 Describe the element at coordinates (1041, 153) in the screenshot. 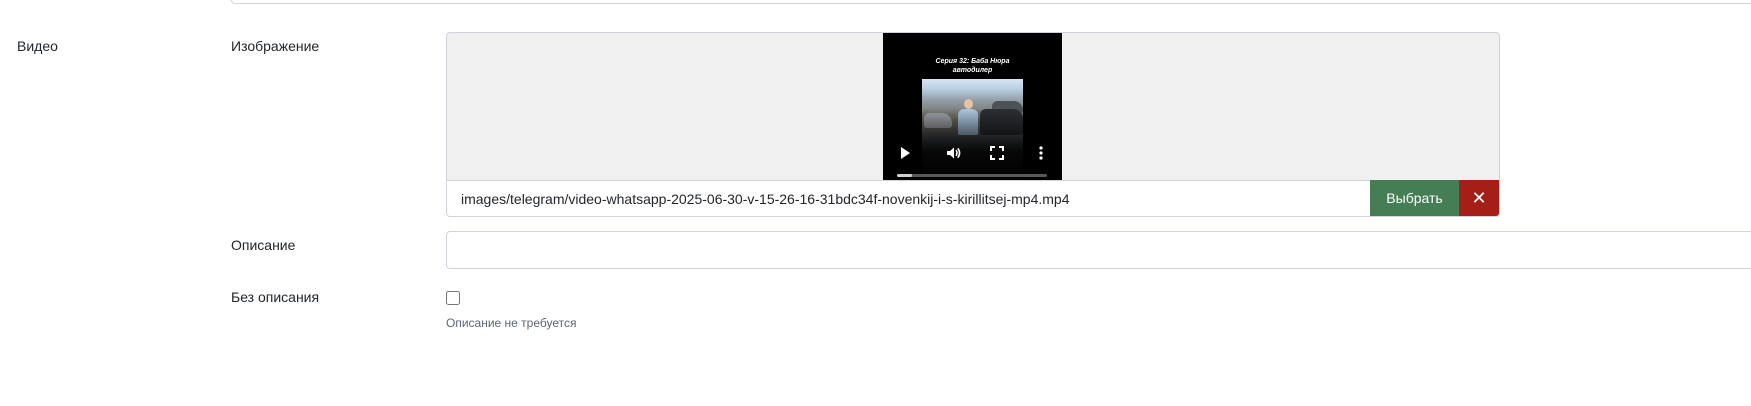

I see `more-options-icon` at that location.